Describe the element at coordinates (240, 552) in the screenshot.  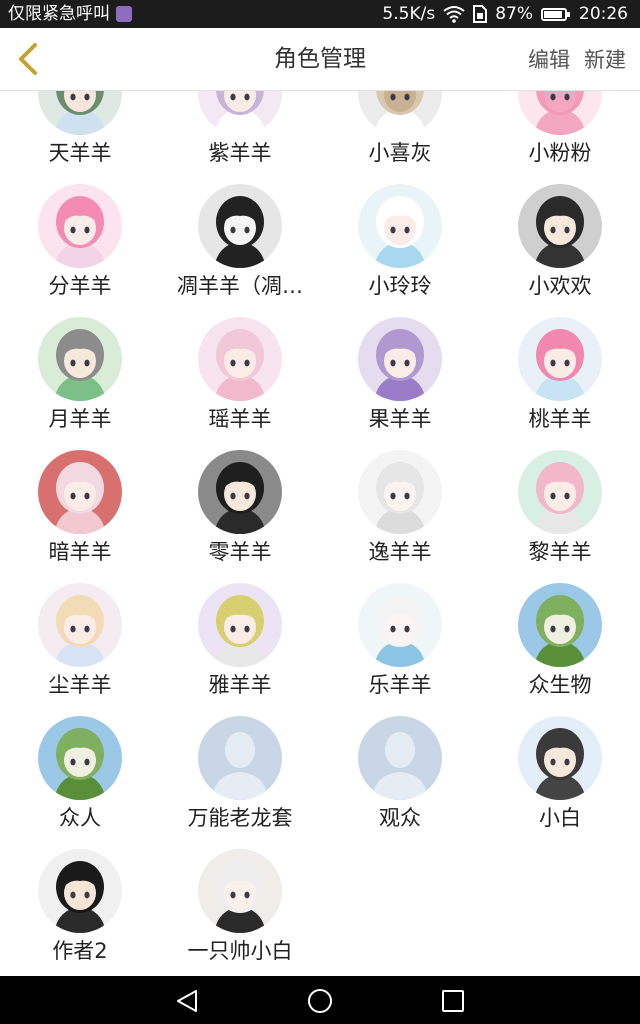
I see `character-name: 零羊羊` at that location.